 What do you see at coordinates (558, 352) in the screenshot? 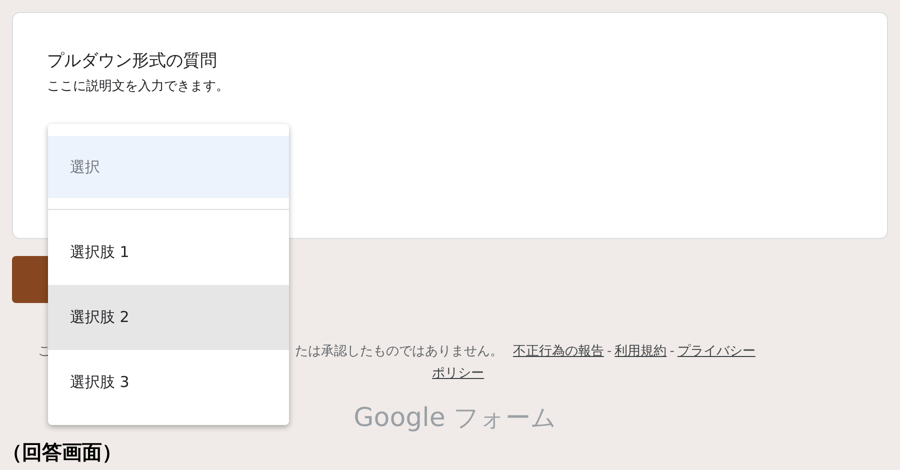
I see `footer-link: 不正行為の報告` at bounding box center [558, 352].